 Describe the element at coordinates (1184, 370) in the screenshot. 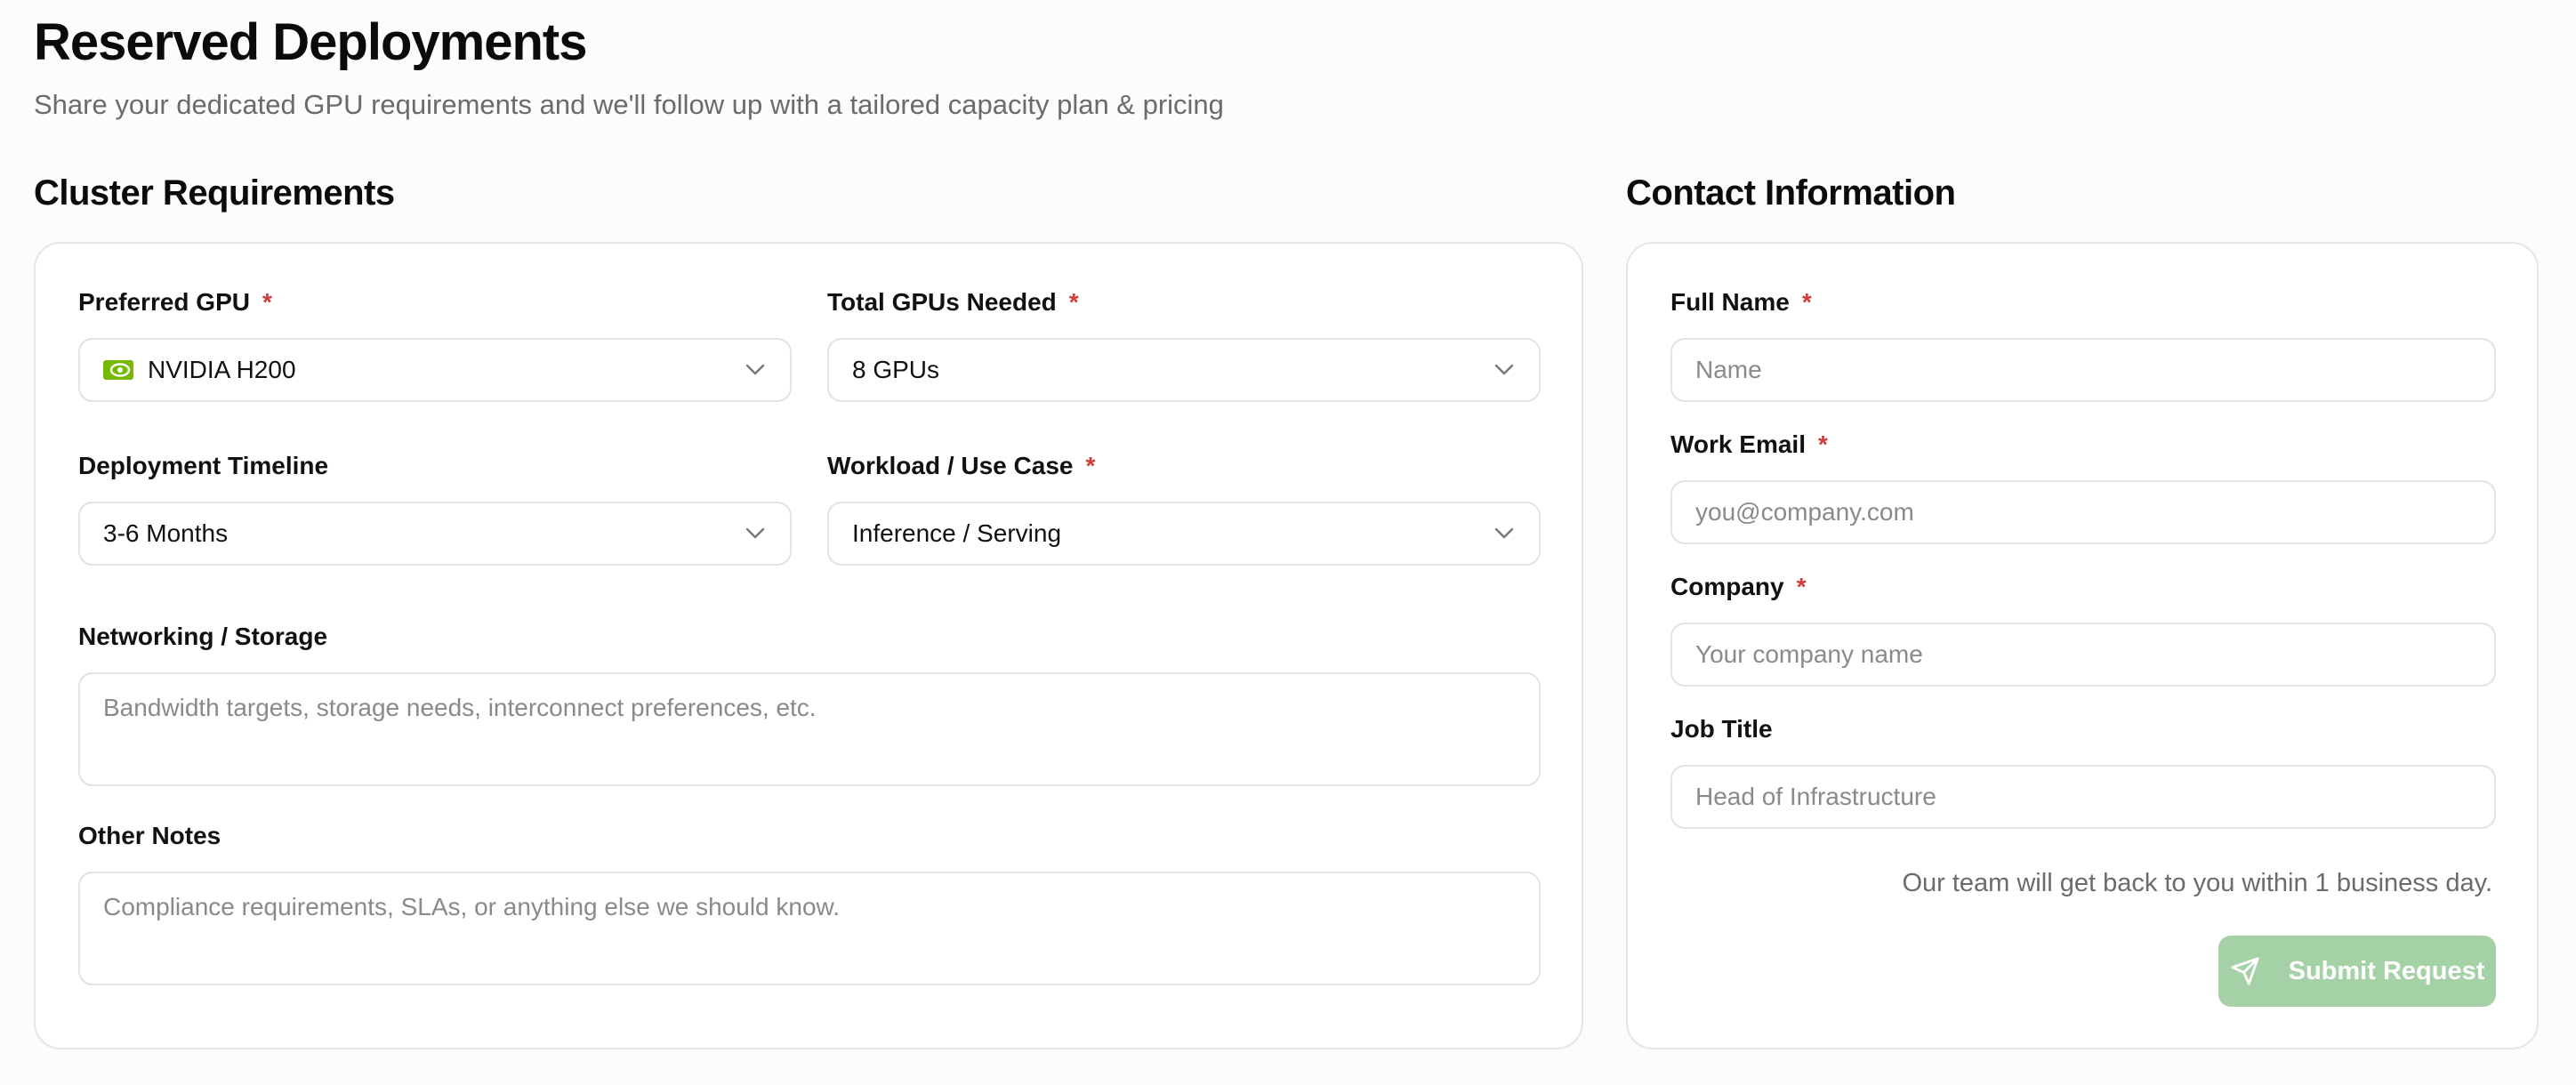

I see `total-gpus-select: 8 GPUs` at that location.